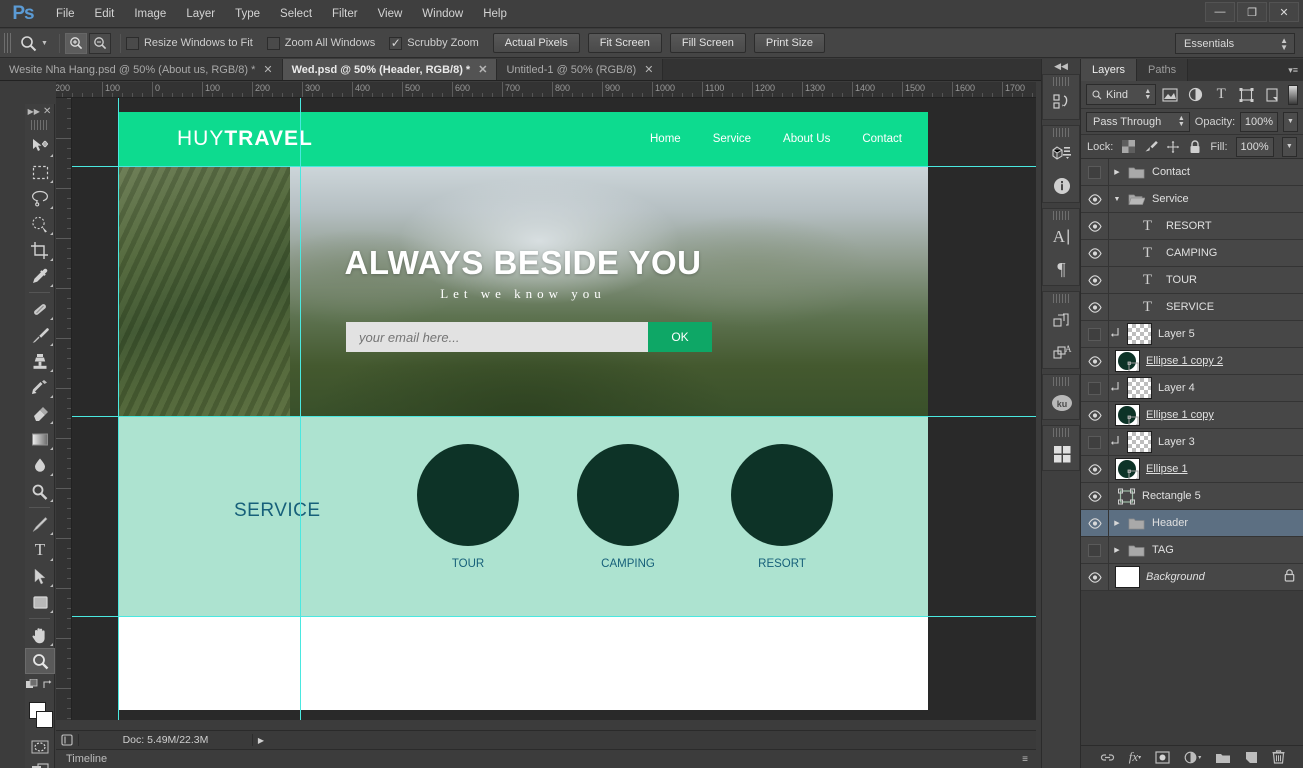 Image resolution: width=1303 pixels, height=768 pixels. What do you see at coordinates (40, 309) in the screenshot?
I see `spot-healing-brush-tool` at bounding box center [40, 309].